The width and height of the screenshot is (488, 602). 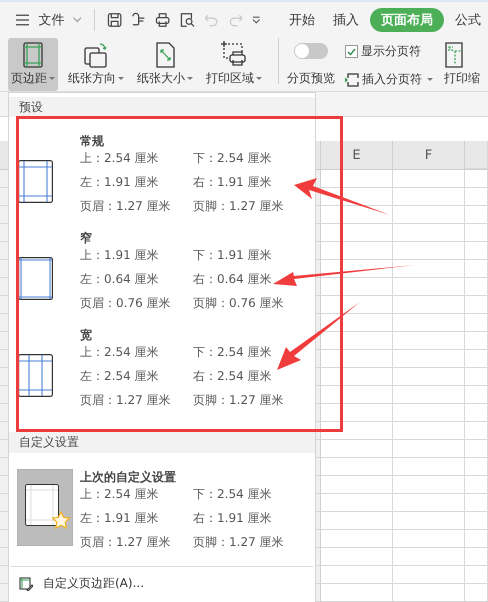 I want to click on column-header: E, so click(x=357, y=155).